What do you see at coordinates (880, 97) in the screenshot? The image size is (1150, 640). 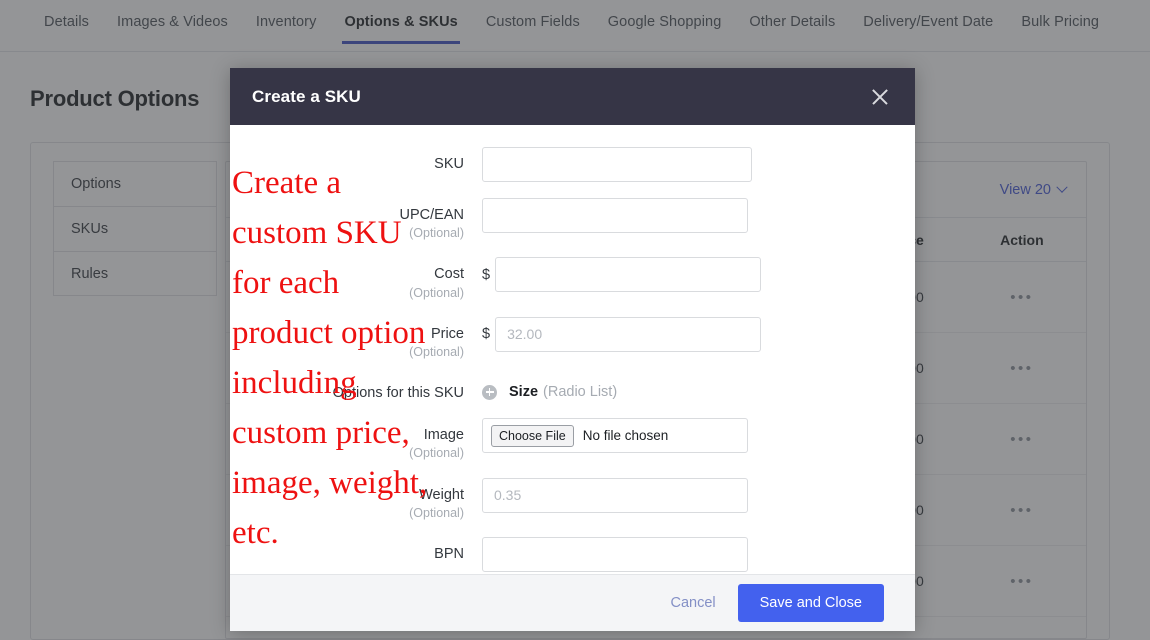 I see `close-icon` at bounding box center [880, 97].